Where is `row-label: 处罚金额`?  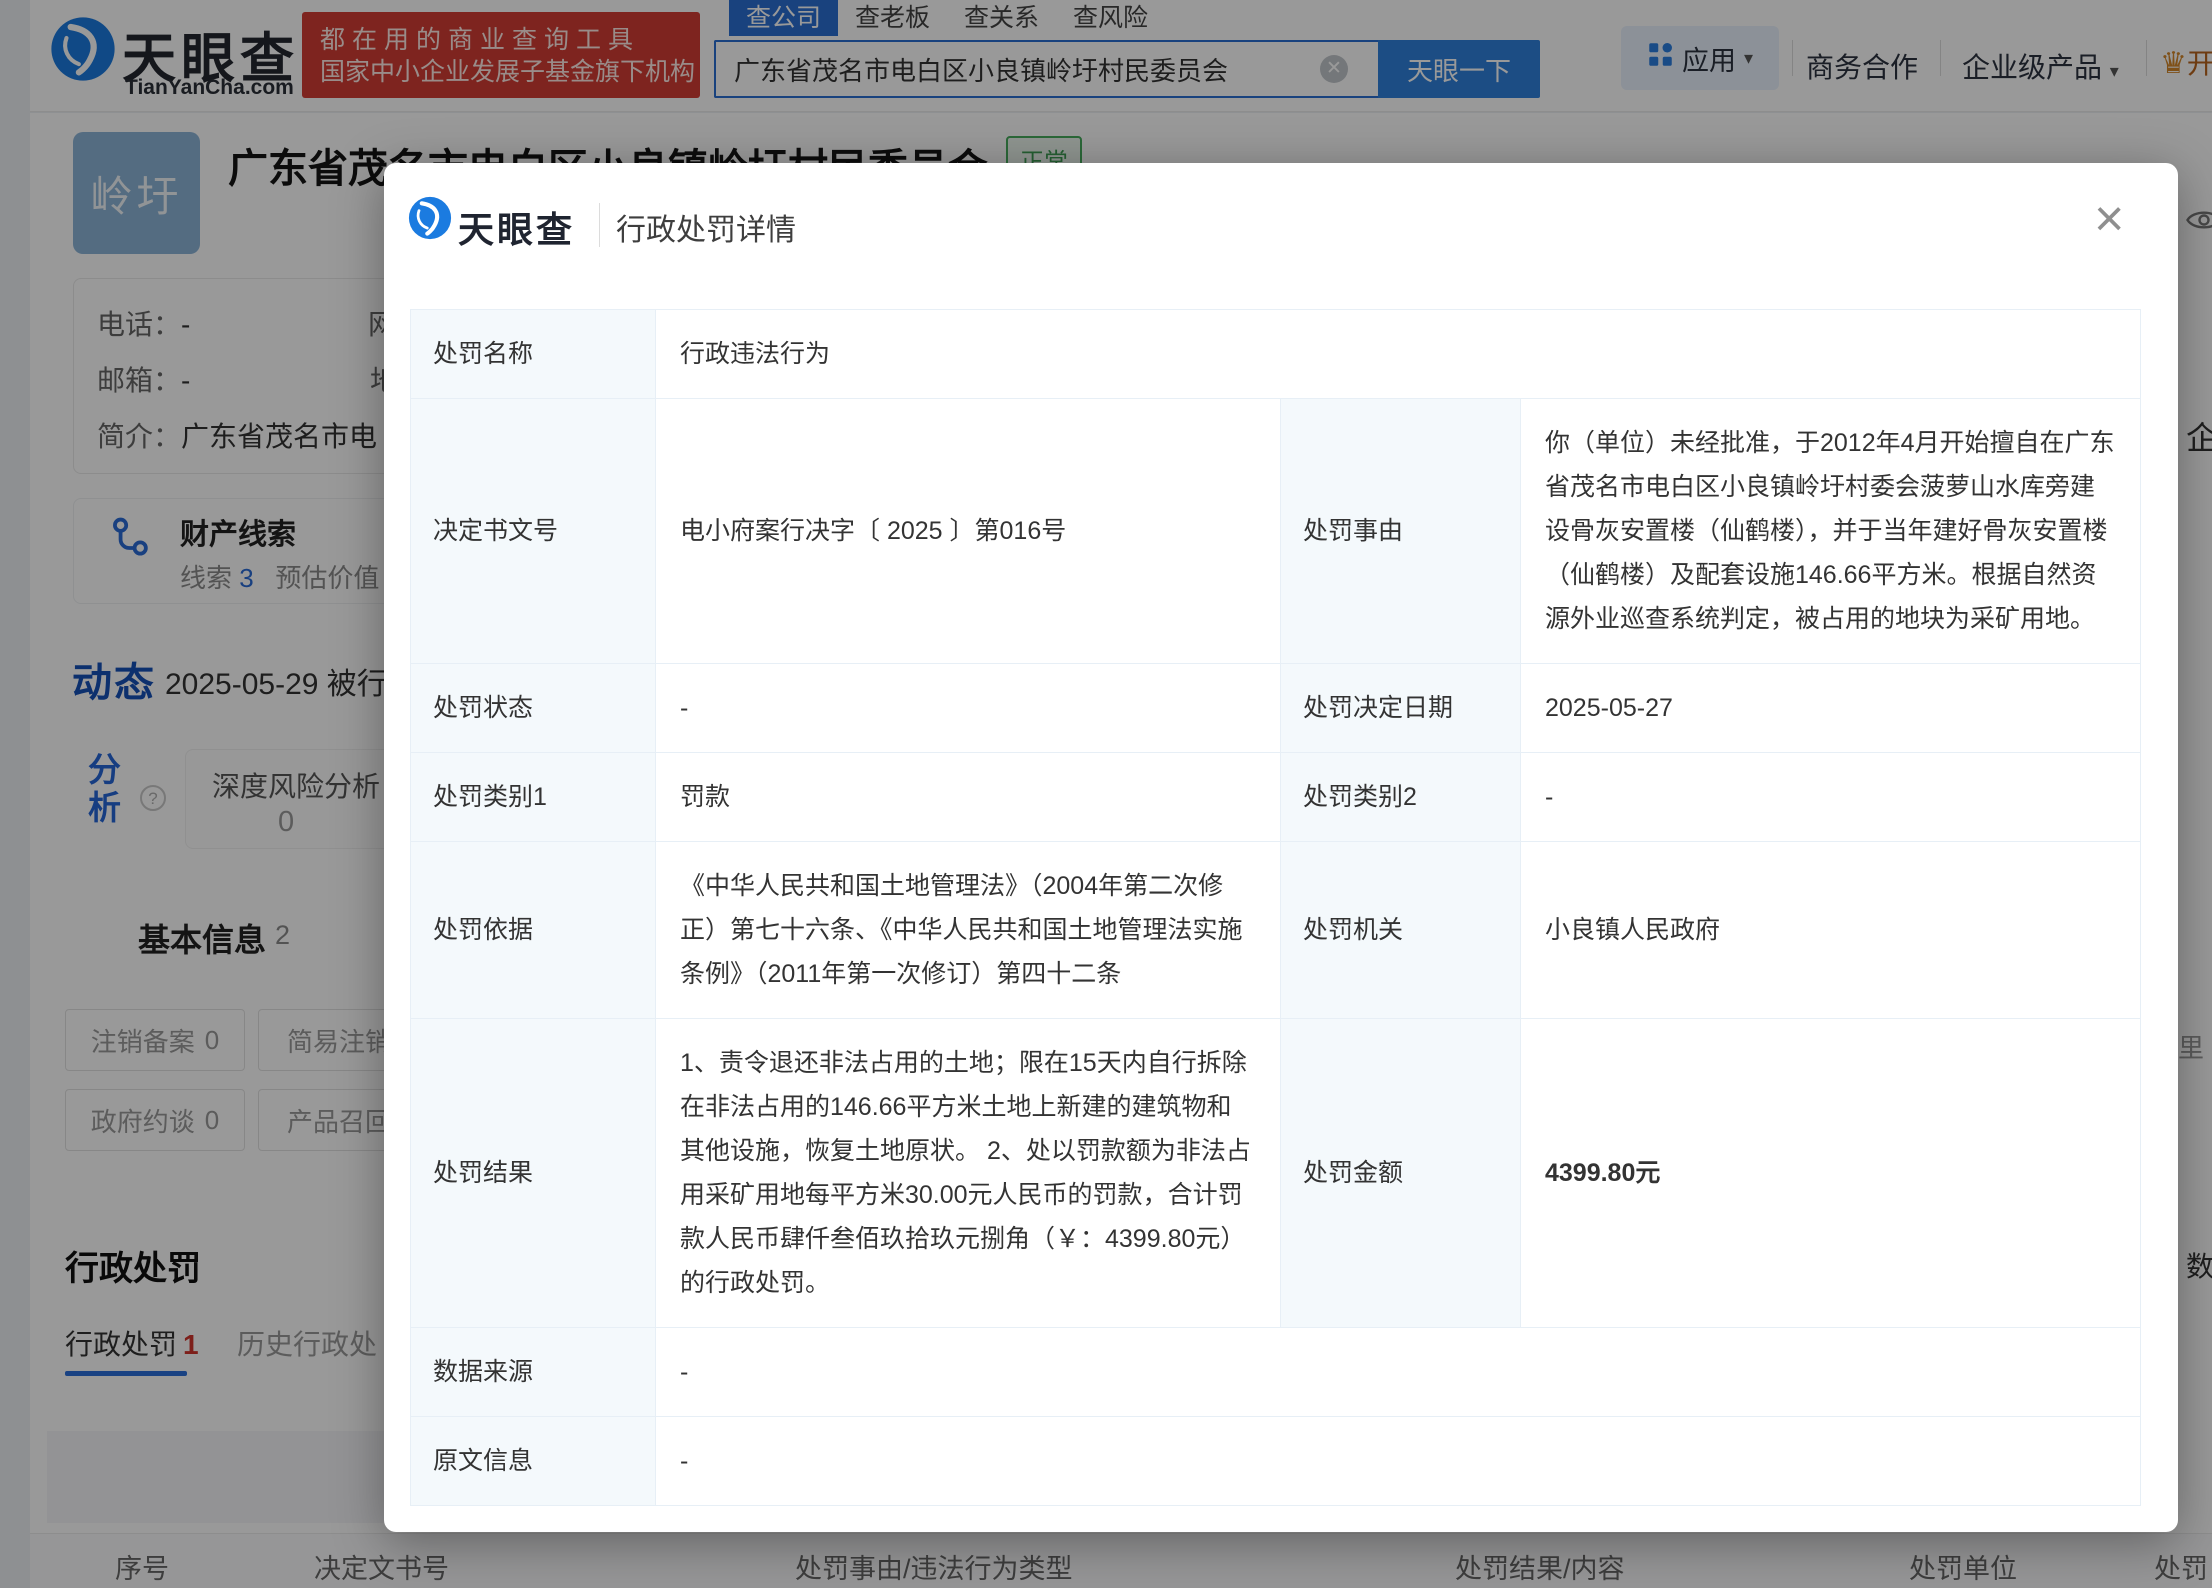
row-label: 处罚金额 is located at coordinates (1400, 1173).